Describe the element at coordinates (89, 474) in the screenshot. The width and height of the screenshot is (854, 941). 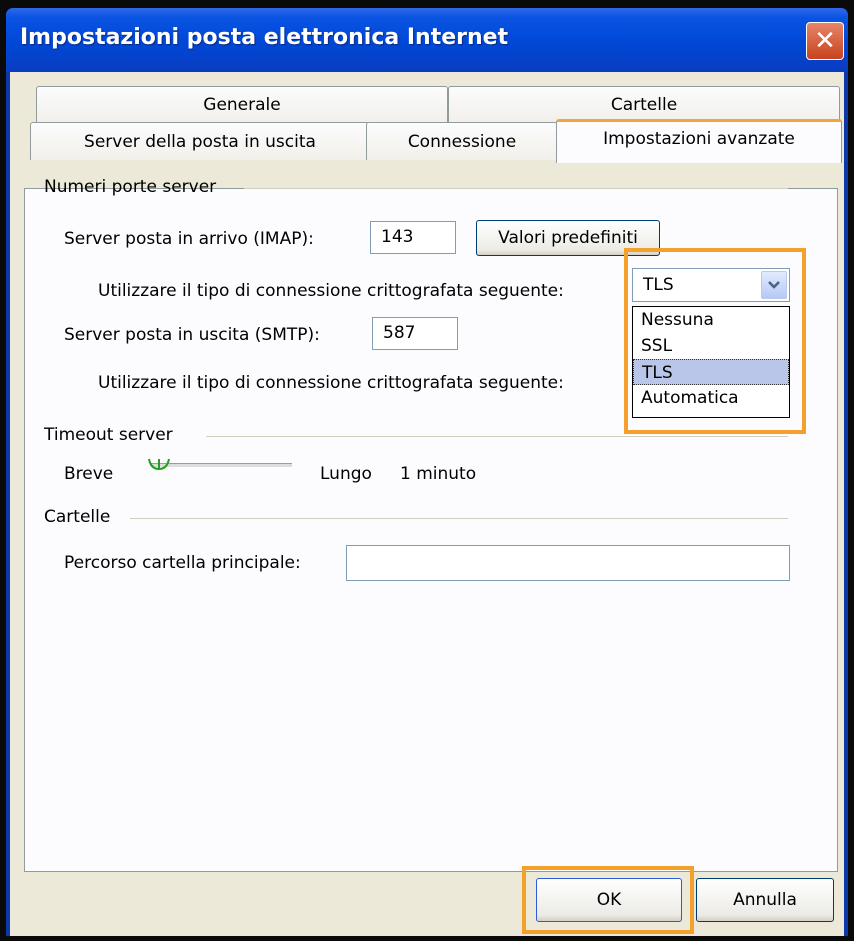
I see `timeout-short-label: Breve` at that location.